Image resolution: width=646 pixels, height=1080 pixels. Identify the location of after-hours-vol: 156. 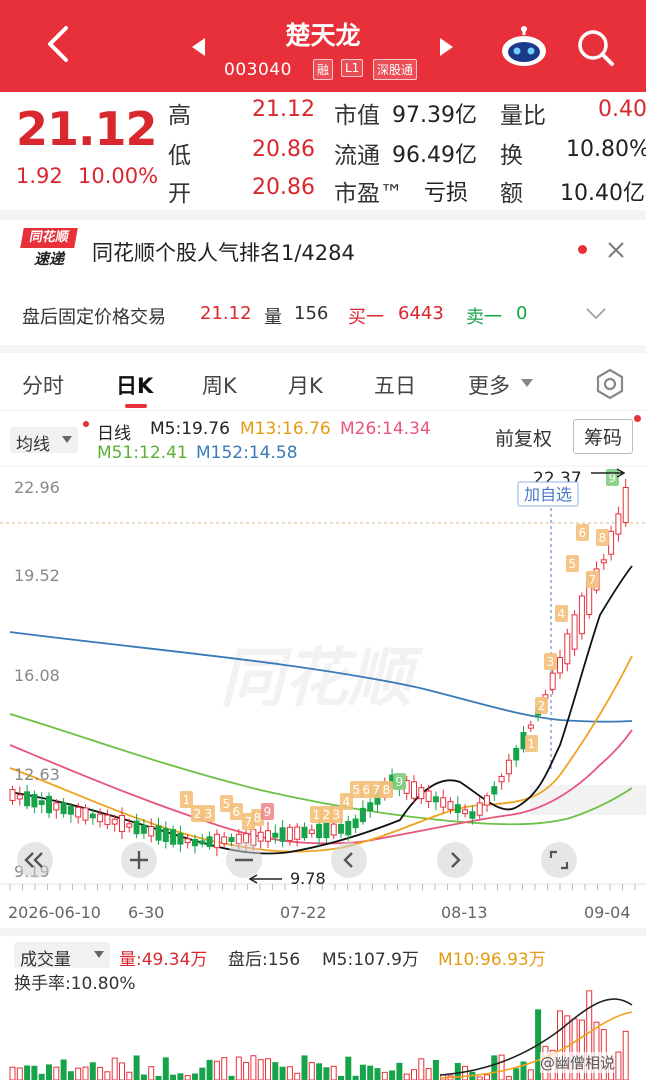
(311, 313).